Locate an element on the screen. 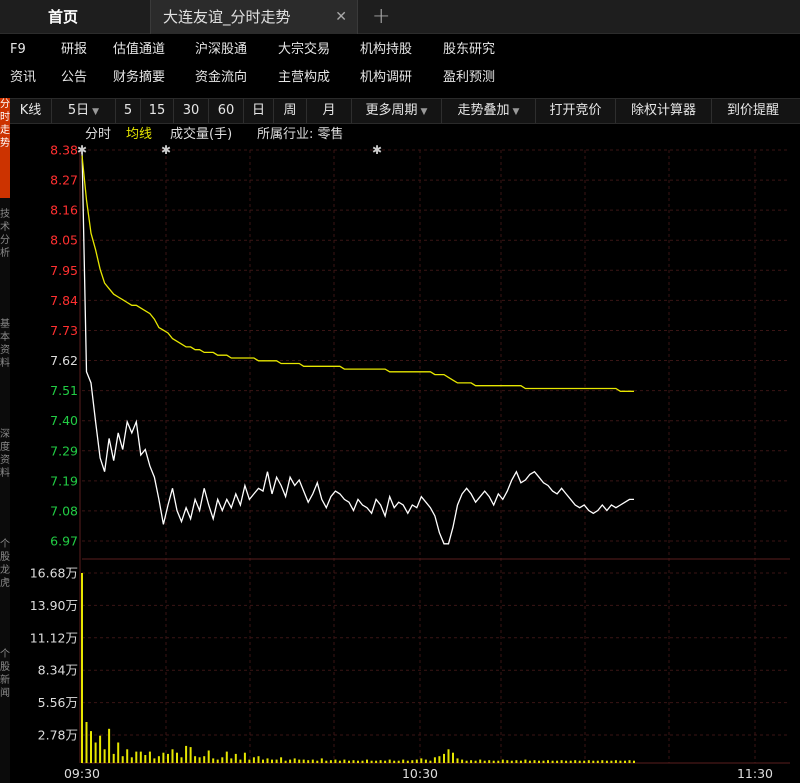 The width and height of the screenshot is (800, 783). volume-tick-label: 13.90万 is located at coordinates (54, 605).